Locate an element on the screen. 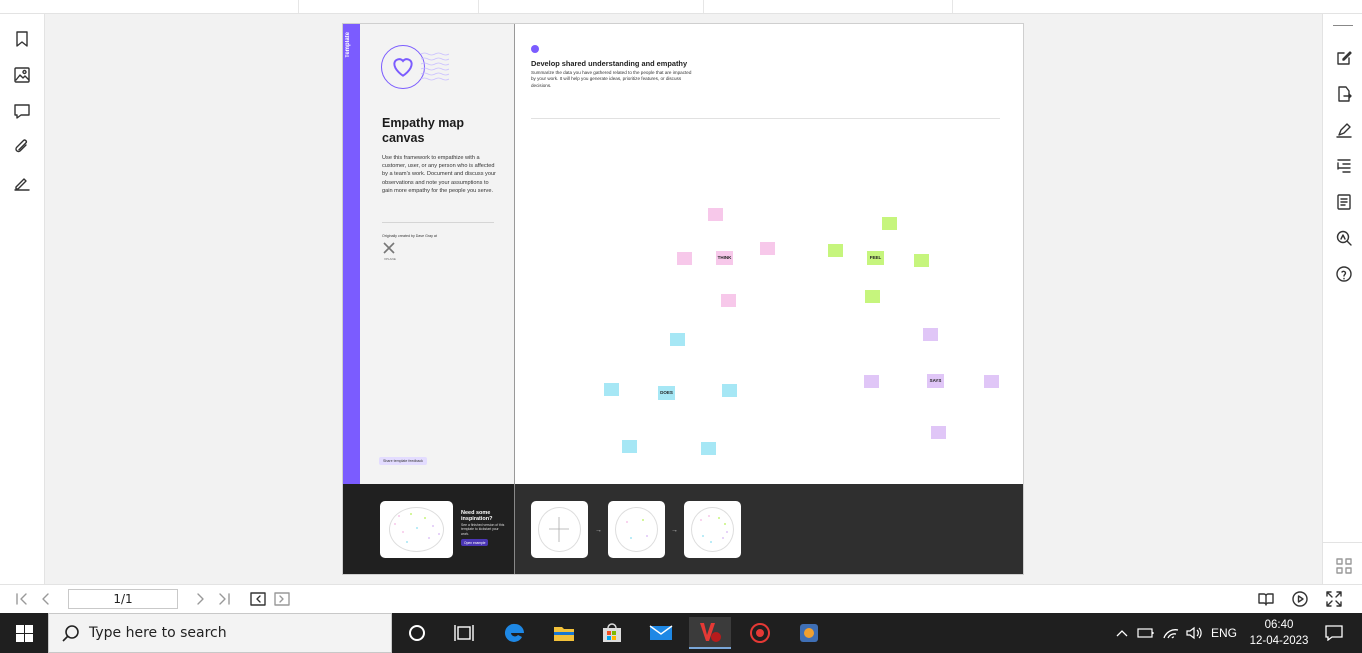 The image size is (1362, 653). windows-taskbar: Type here to search ENG 06:40 12-04-2023 is located at coordinates (681, 633).